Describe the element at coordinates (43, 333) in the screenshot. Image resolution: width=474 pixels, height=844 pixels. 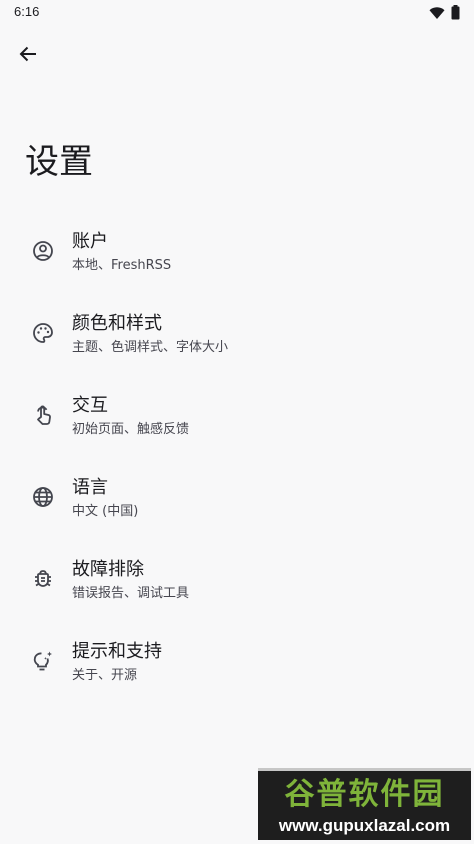
I see `palette-icon` at that location.